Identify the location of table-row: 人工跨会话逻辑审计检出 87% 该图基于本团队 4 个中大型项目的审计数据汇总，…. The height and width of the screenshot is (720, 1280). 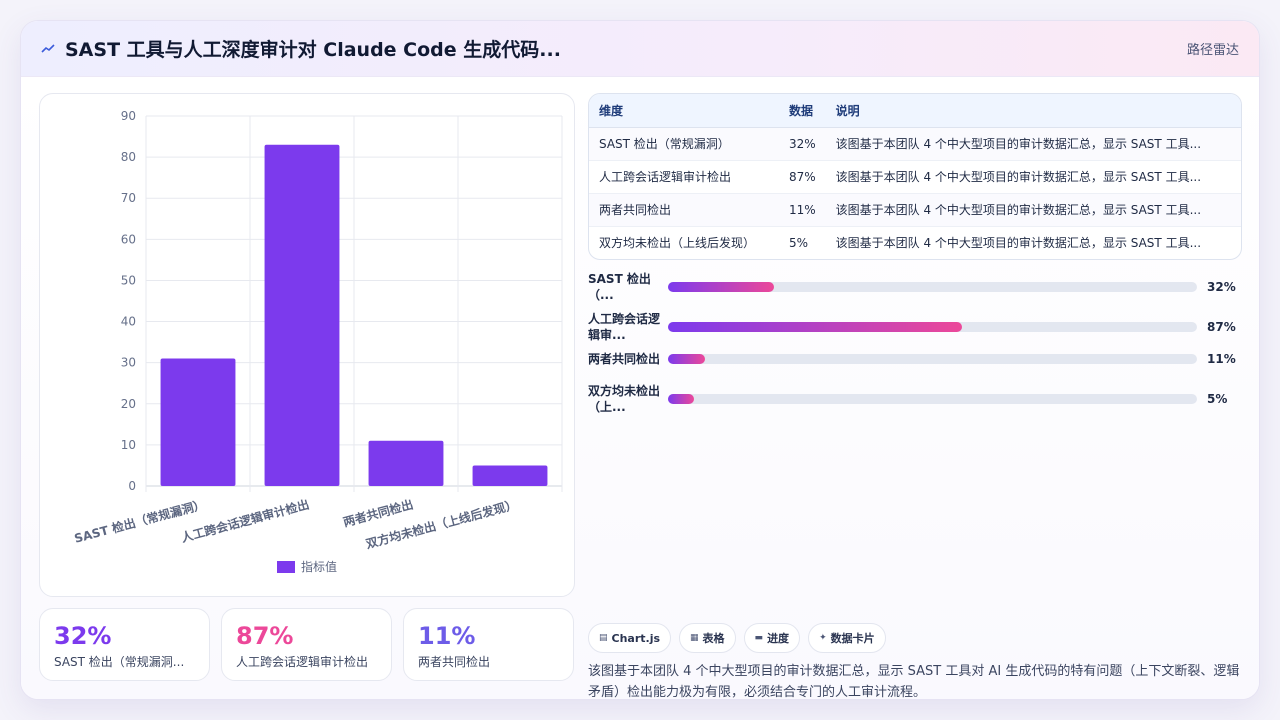
(915, 177).